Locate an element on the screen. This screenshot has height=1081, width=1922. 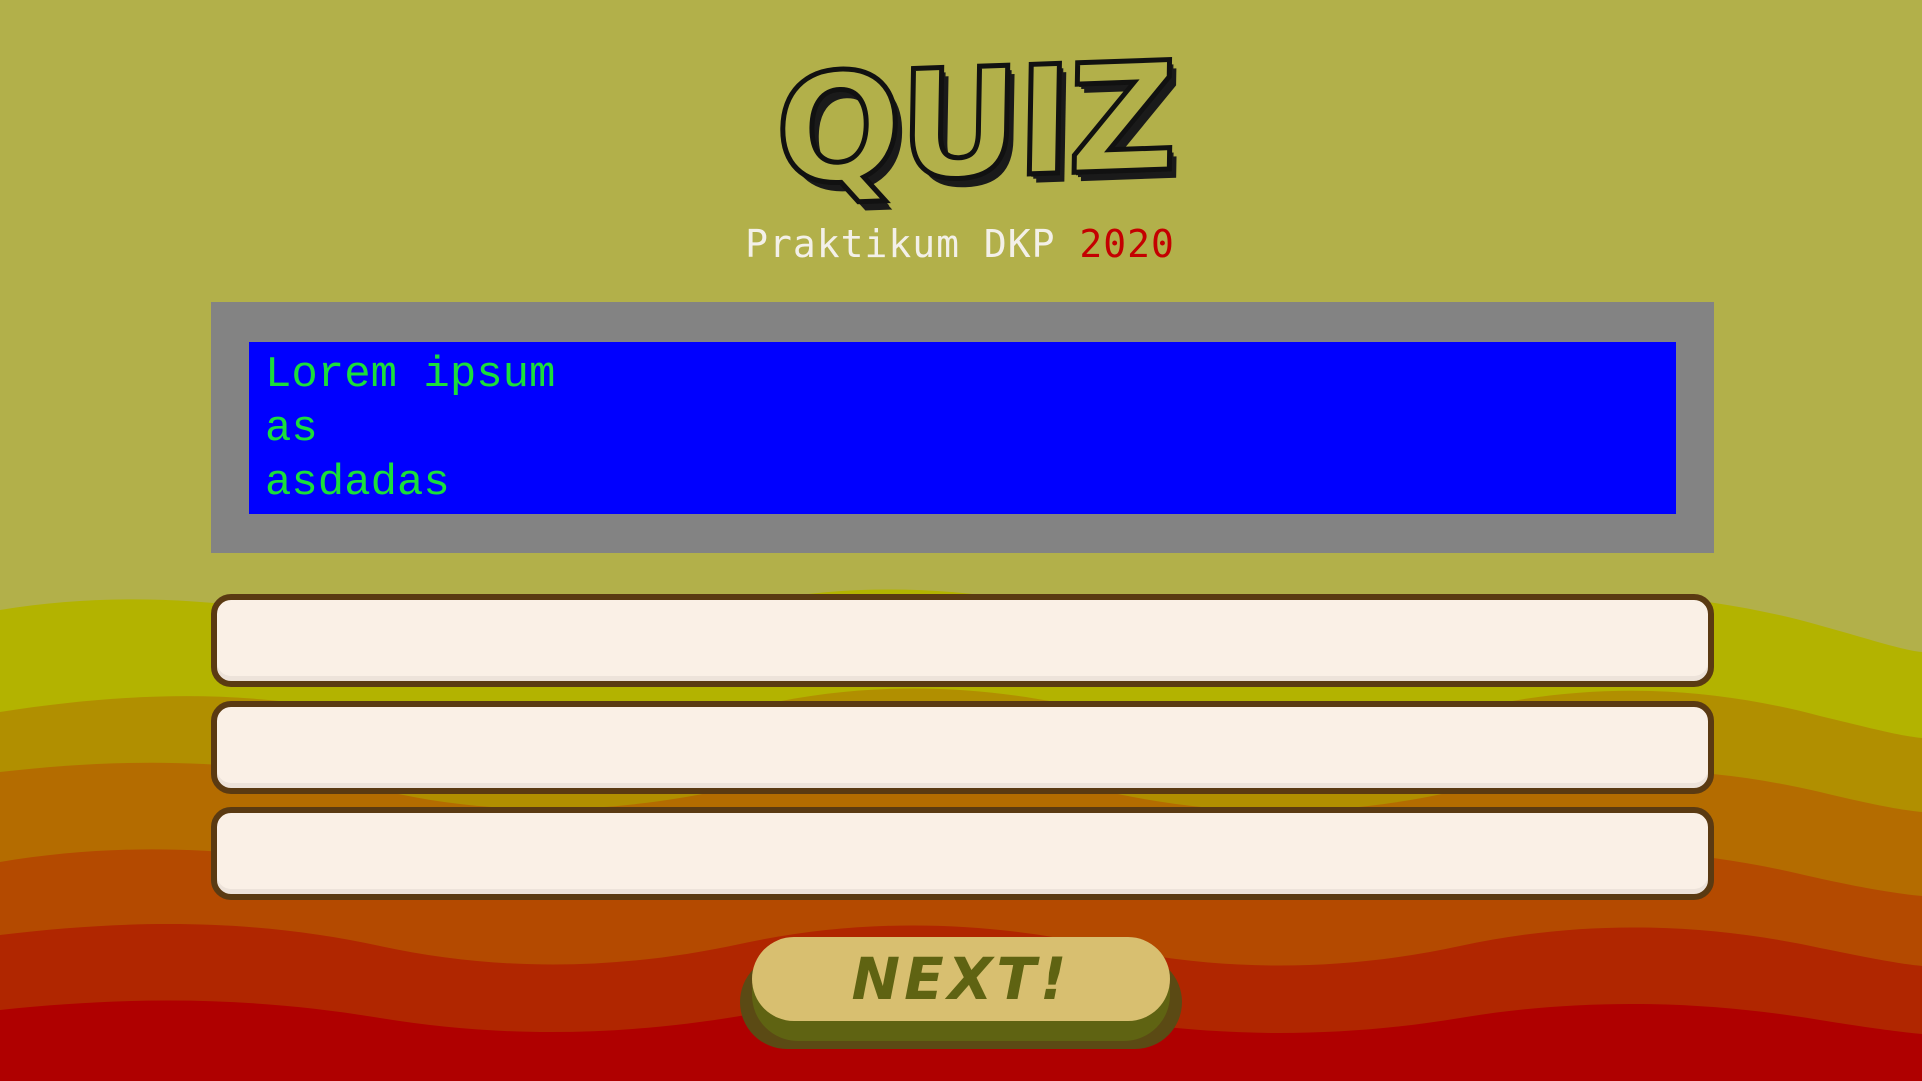
quiz-logo-text: QUIZ is located at coordinates (974, 124).